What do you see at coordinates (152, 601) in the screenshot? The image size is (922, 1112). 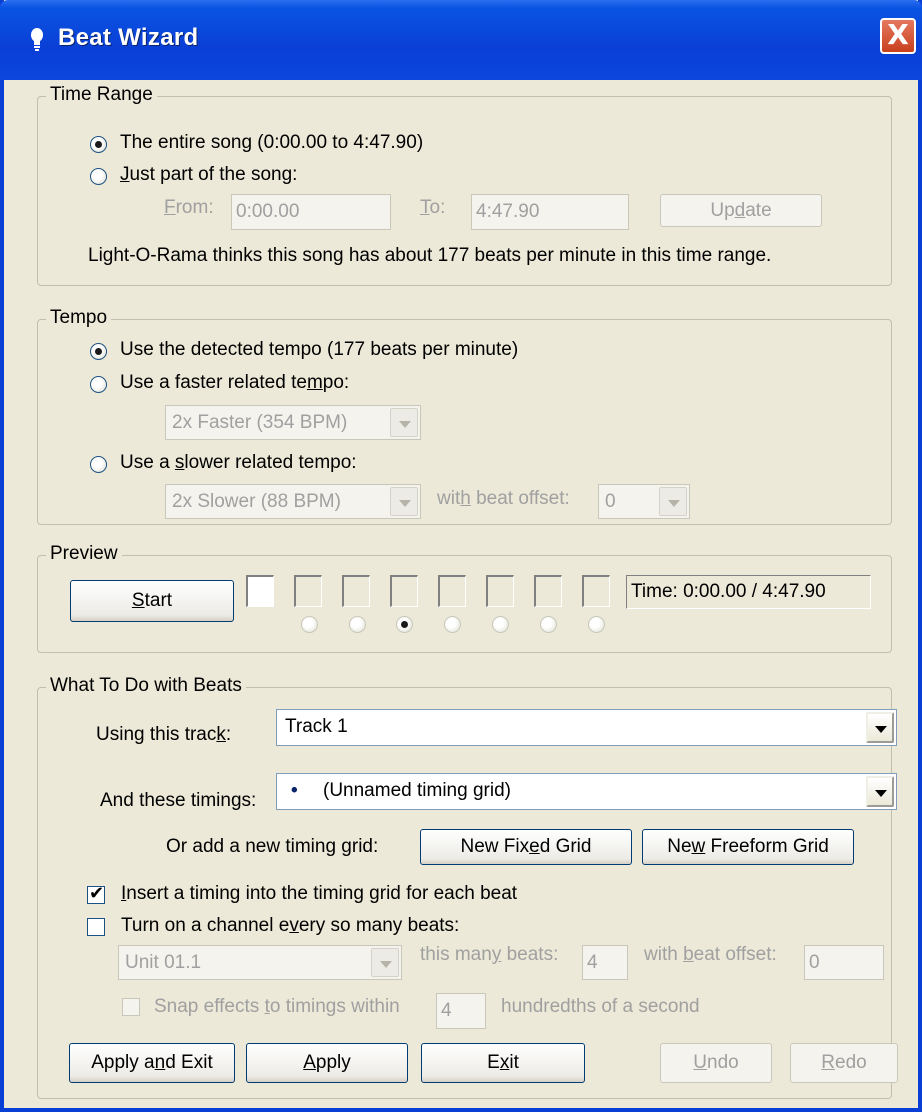 I see `start-button: Start` at bounding box center [152, 601].